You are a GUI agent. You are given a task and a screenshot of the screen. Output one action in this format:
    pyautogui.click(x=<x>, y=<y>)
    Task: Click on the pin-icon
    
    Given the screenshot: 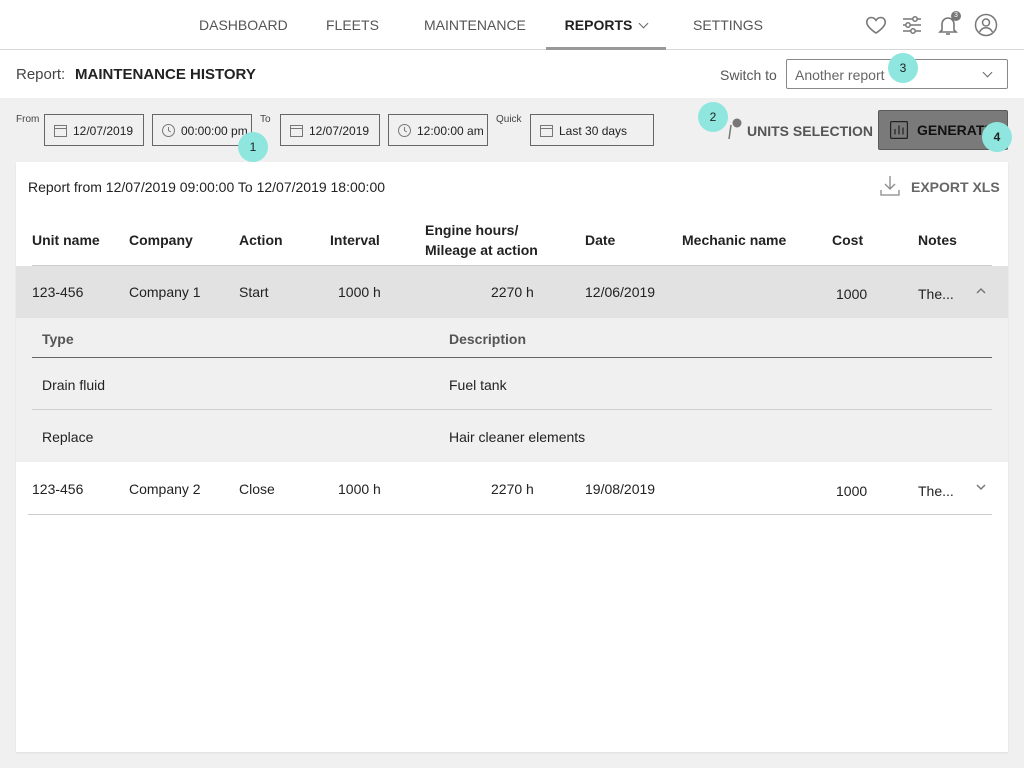 What is the action you would take?
    pyautogui.click(x=735, y=129)
    